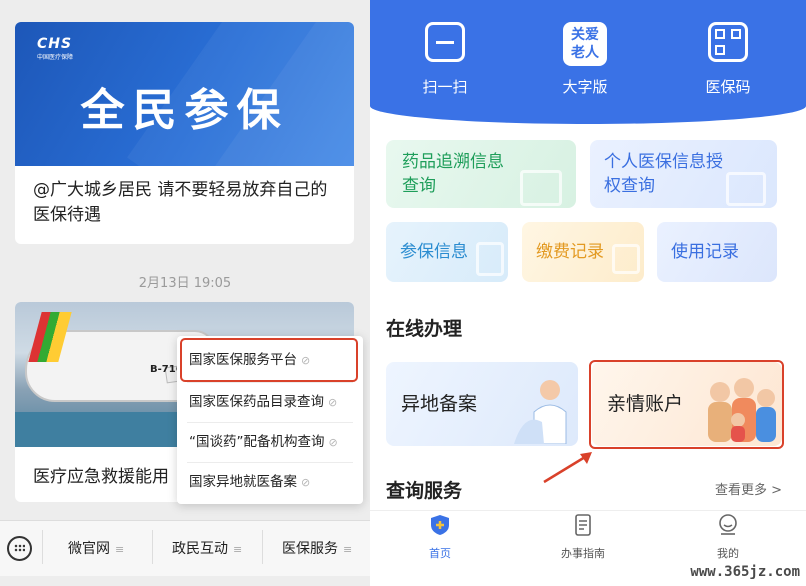 The height and width of the screenshot is (586, 806). Describe the element at coordinates (717, 252) in the screenshot. I see `tile-usage-records: 使用记录` at that location.